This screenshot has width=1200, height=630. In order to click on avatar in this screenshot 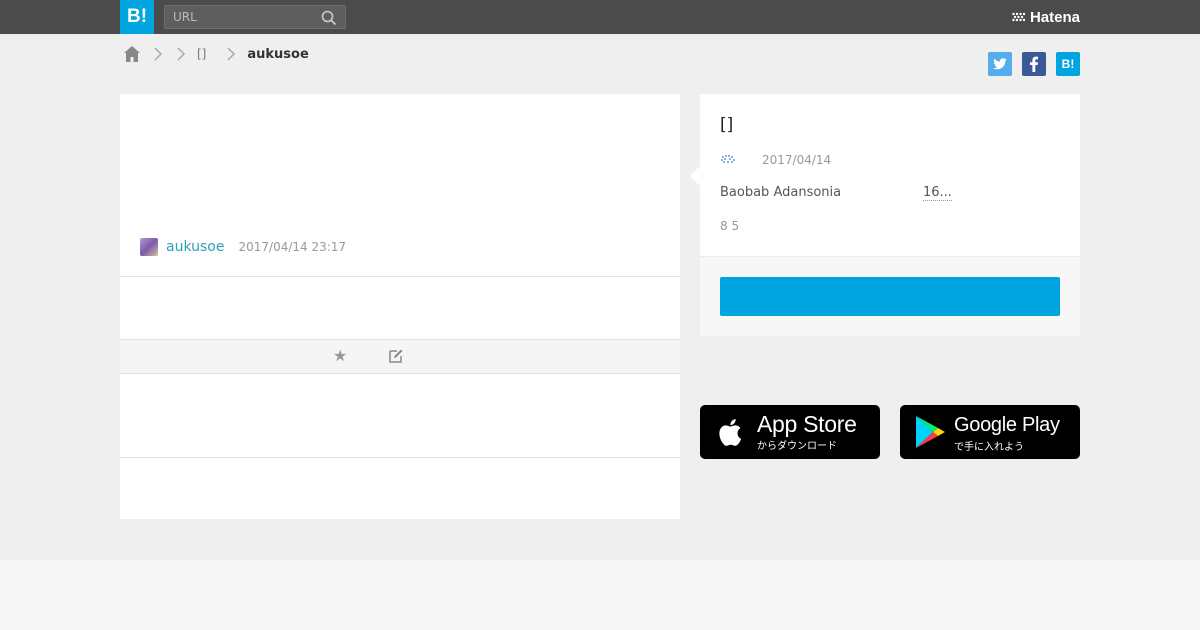, I will do `click(149, 247)`.